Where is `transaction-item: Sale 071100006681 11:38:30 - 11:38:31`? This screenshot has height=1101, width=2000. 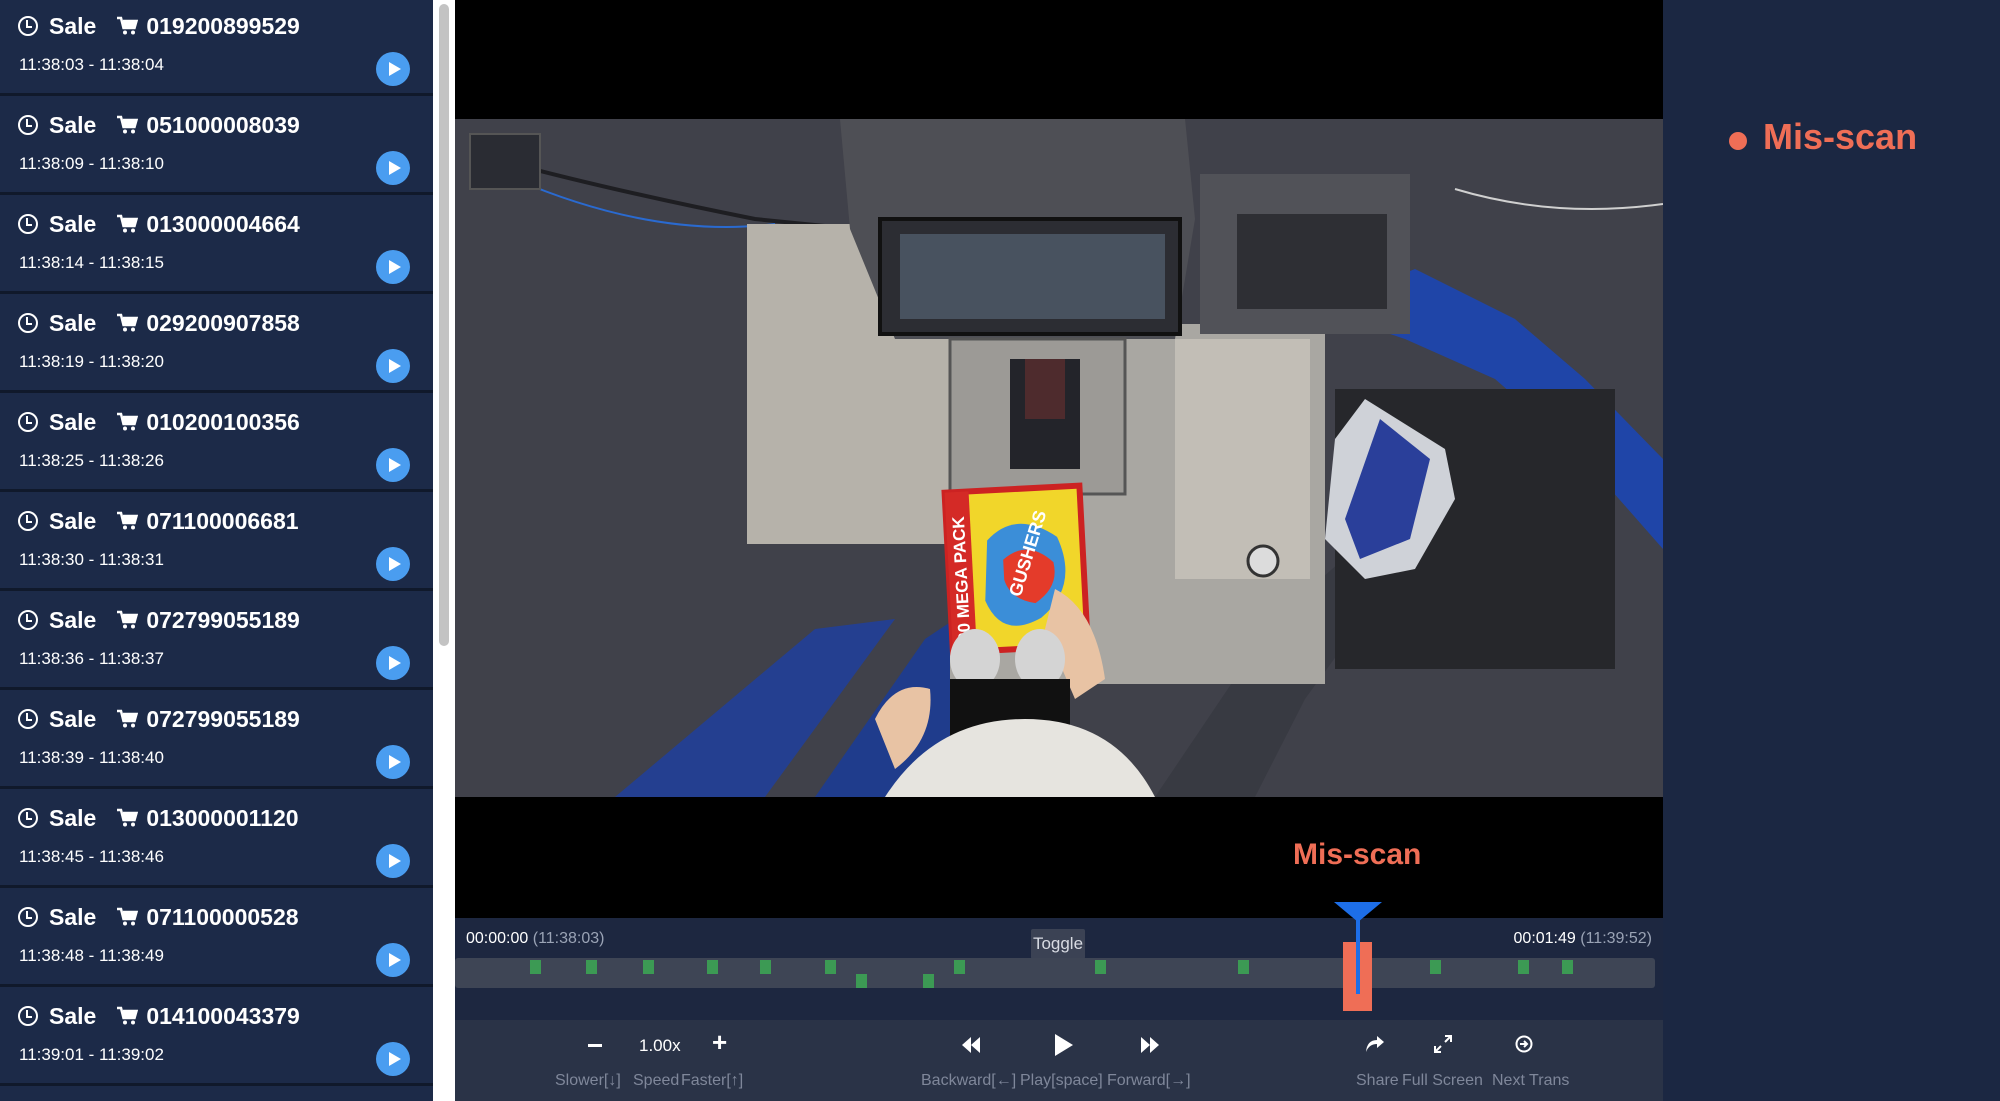
transaction-item: Sale 071100006681 11:38:30 - 11:38:31 is located at coordinates (216, 543).